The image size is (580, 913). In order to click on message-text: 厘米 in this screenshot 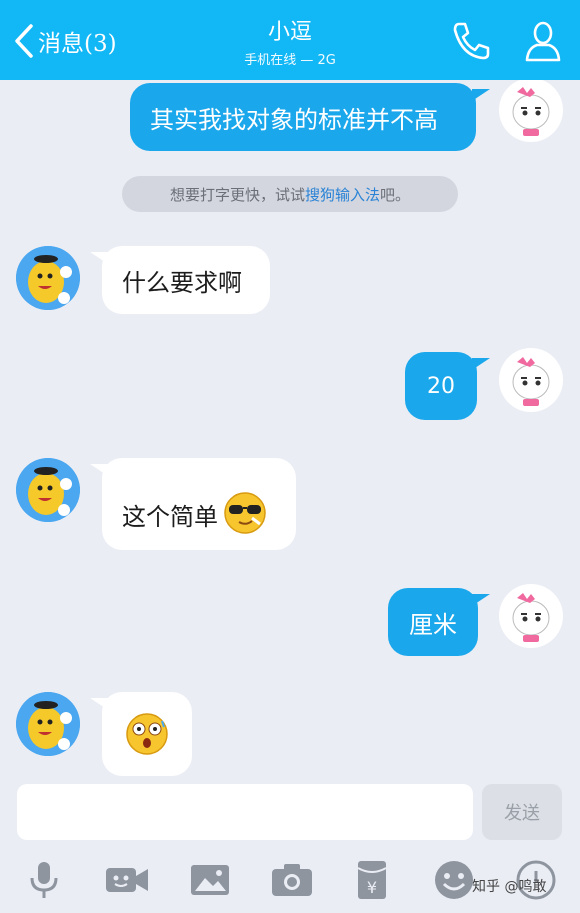, I will do `click(433, 624)`.